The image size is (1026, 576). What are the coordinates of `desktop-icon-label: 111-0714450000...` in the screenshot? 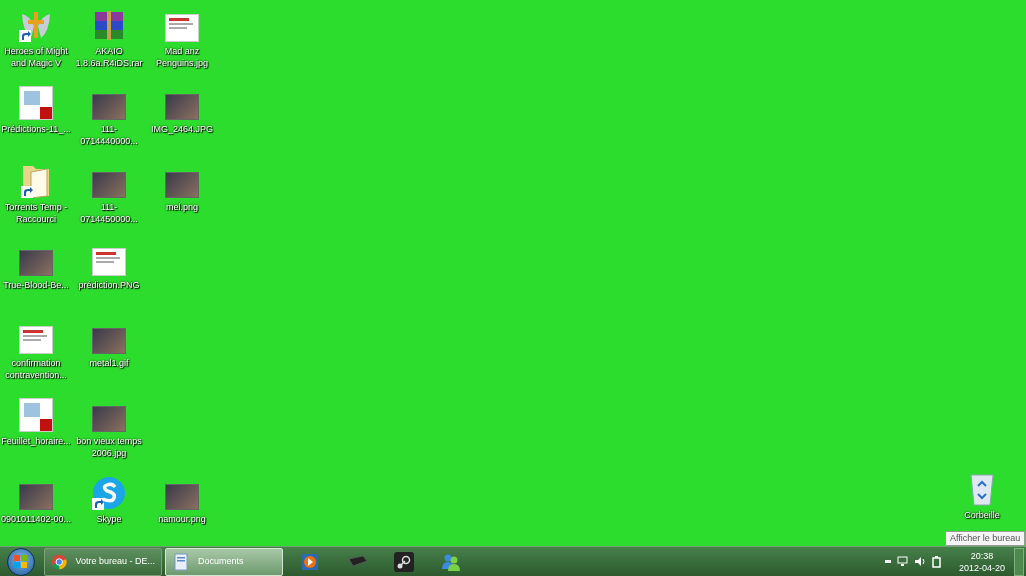 It's located at (109, 213).